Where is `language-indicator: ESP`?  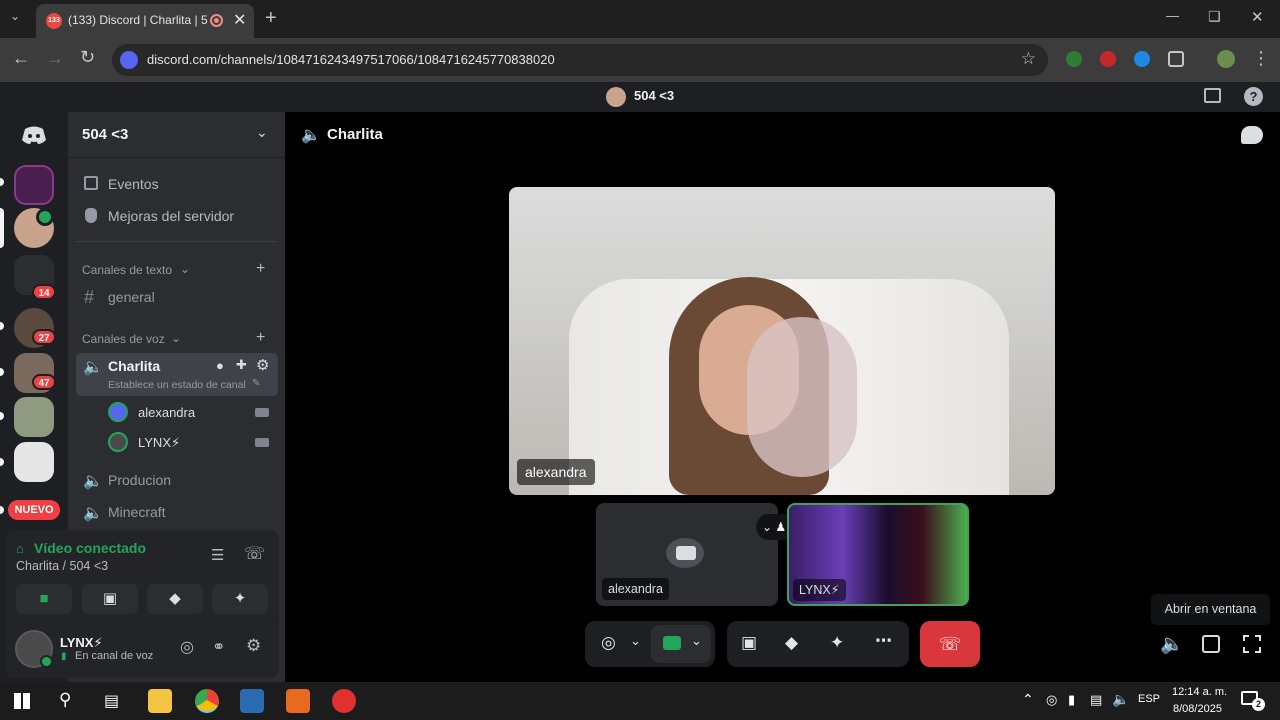
language-indicator: ESP is located at coordinates (1149, 699).